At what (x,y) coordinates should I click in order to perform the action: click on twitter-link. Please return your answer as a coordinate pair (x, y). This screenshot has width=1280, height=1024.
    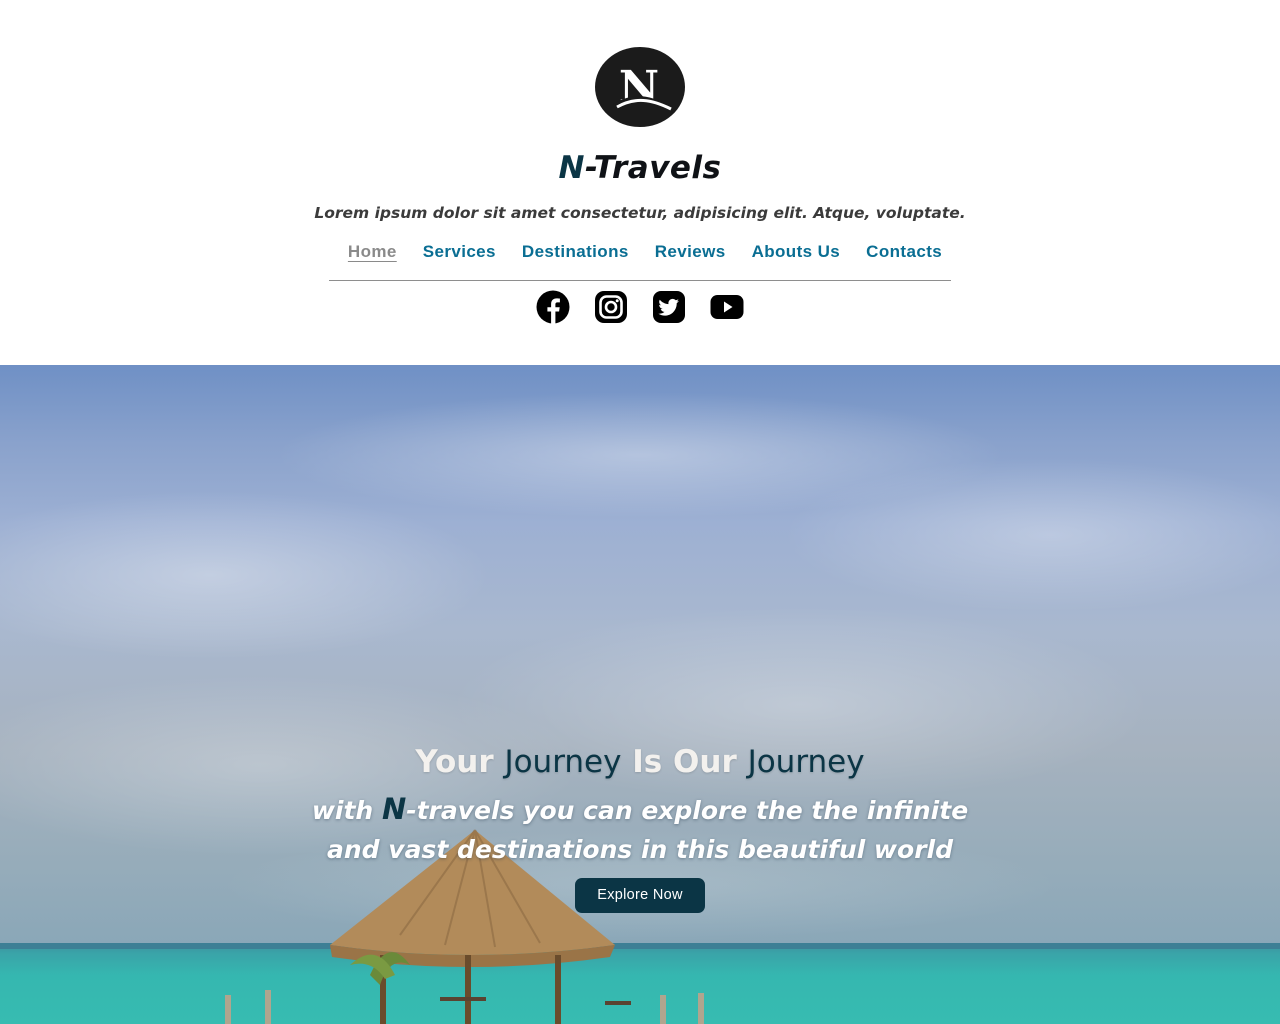
    Looking at the image, I should click on (669, 307).